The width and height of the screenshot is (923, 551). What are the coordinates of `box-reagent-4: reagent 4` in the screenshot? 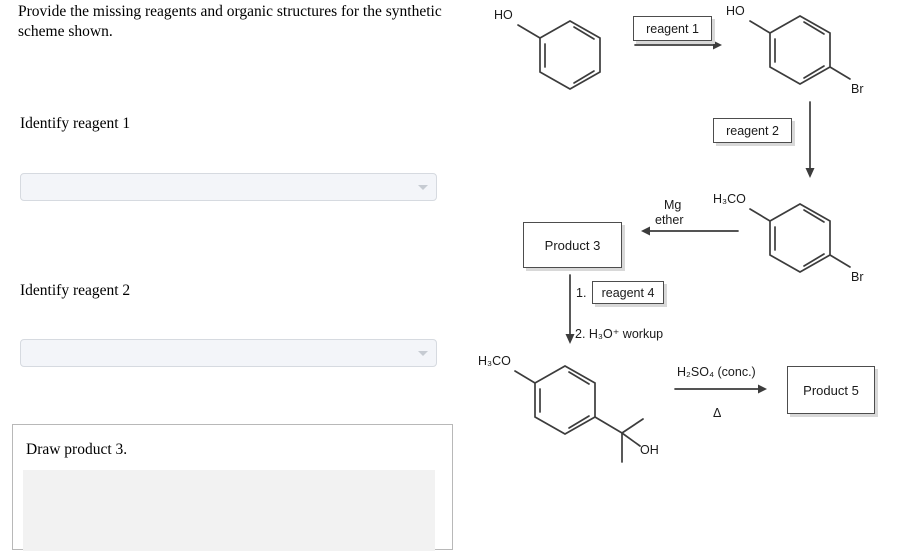 It's located at (628, 292).